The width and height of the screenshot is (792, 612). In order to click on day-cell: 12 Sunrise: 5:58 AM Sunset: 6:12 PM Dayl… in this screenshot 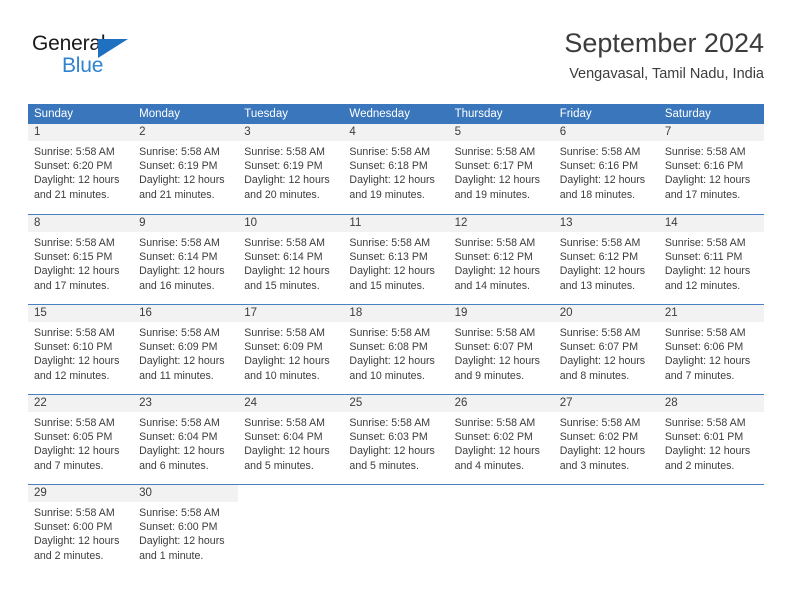, I will do `click(501, 259)`.